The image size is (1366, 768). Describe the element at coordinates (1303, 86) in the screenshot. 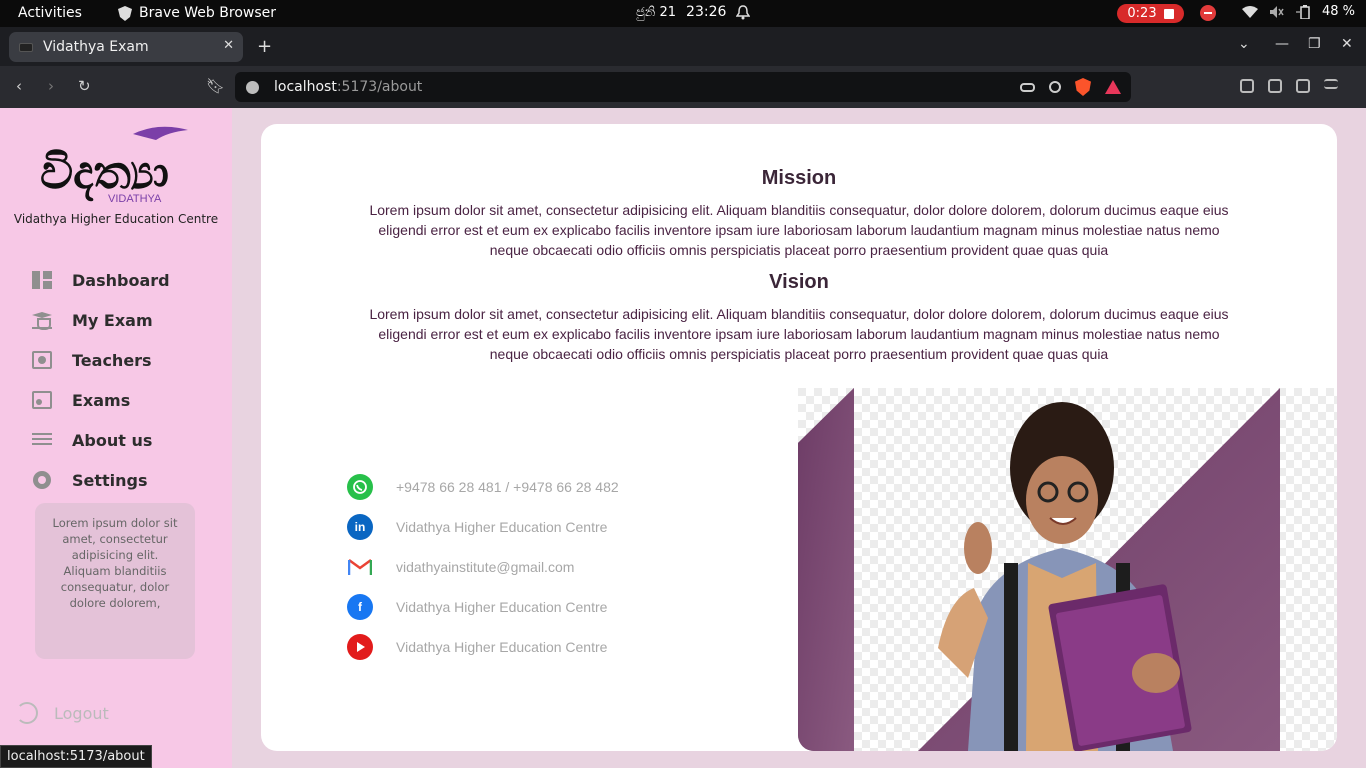

I see `wallet-icon` at that location.